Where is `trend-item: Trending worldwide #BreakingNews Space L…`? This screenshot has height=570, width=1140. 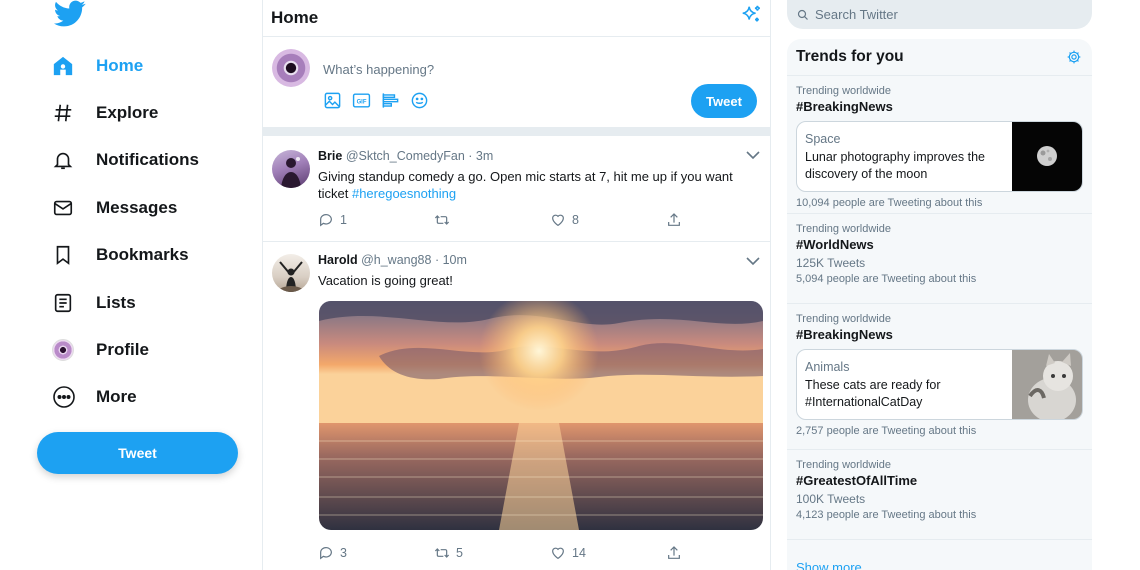 trend-item: Trending worldwide #BreakingNews Space L… is located at coordinates (939, 145).